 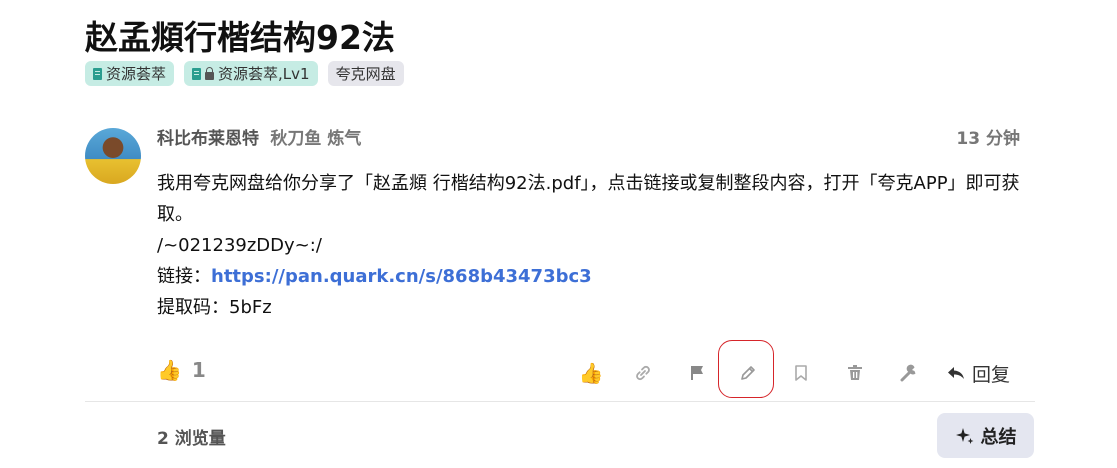 I want to click on bookmark-icon, so click(x=801, y=373).